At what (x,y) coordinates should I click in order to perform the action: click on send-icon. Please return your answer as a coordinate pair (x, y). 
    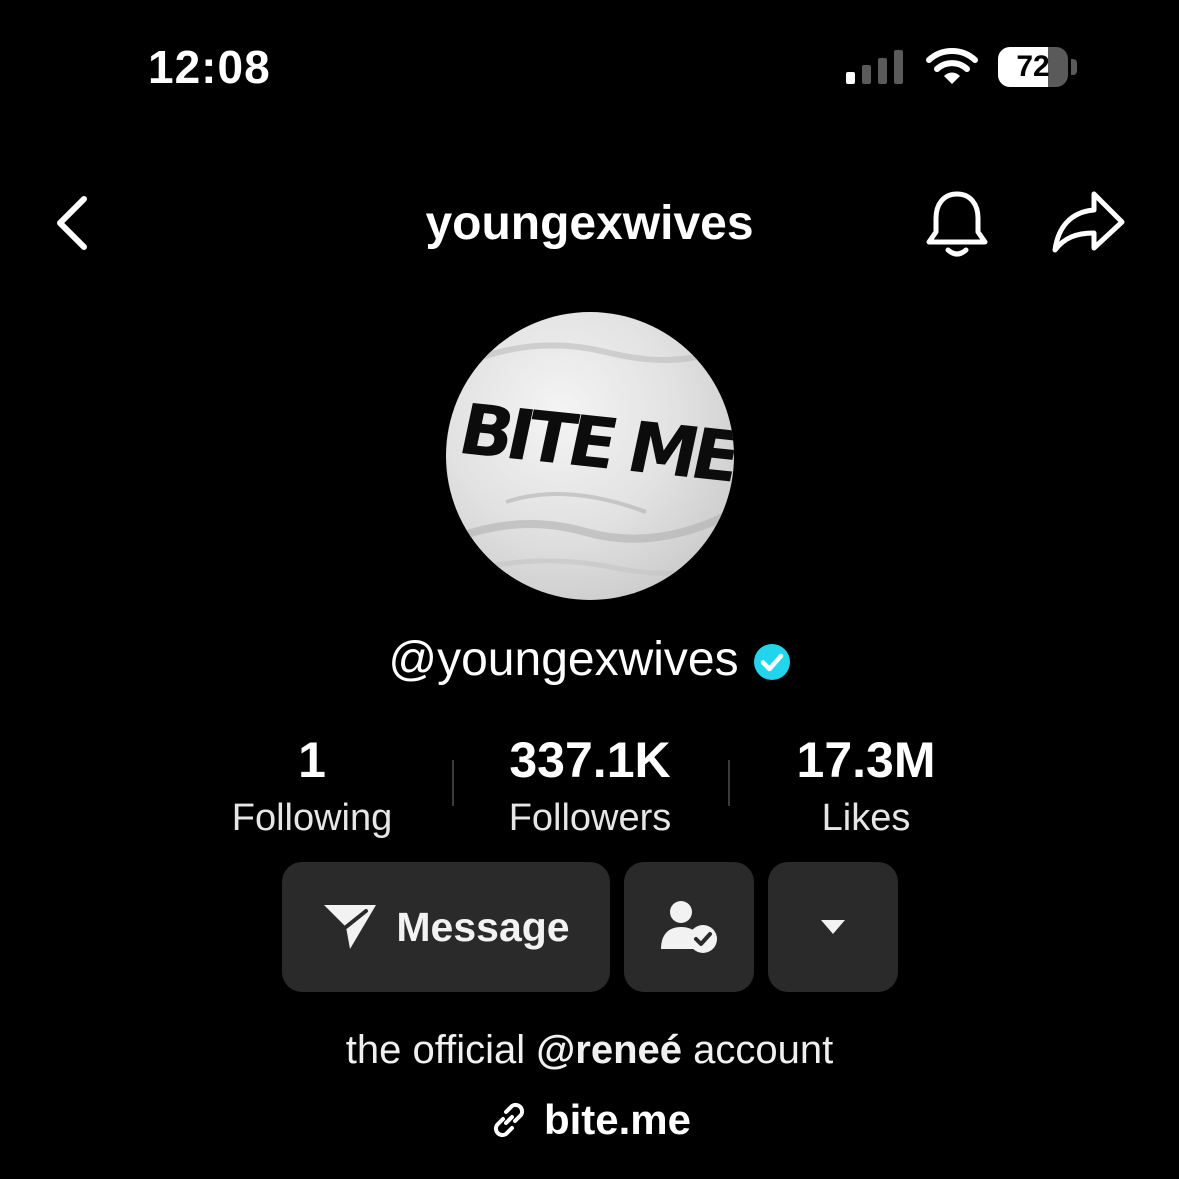
    Looking at the image, I should click on (350, 927).